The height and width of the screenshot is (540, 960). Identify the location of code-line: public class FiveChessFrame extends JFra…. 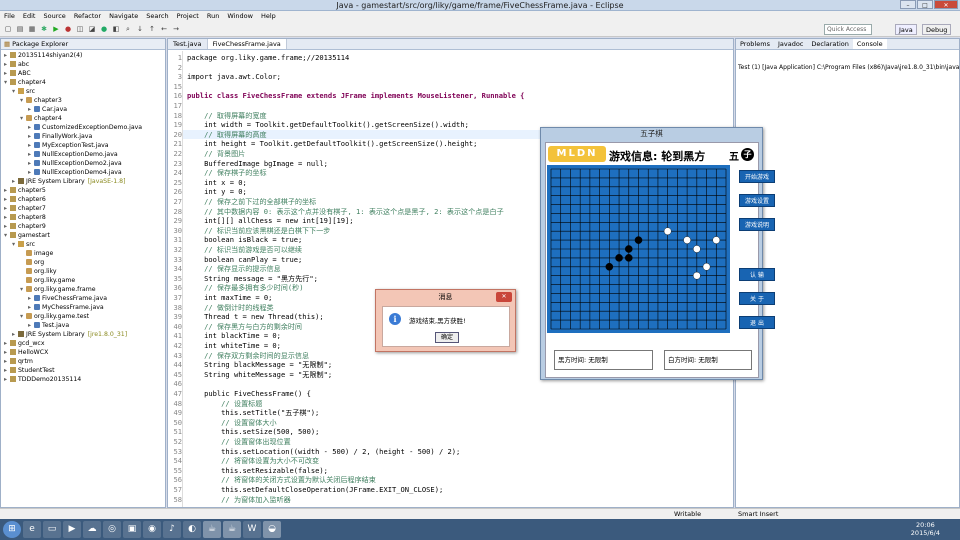
(355, 95).